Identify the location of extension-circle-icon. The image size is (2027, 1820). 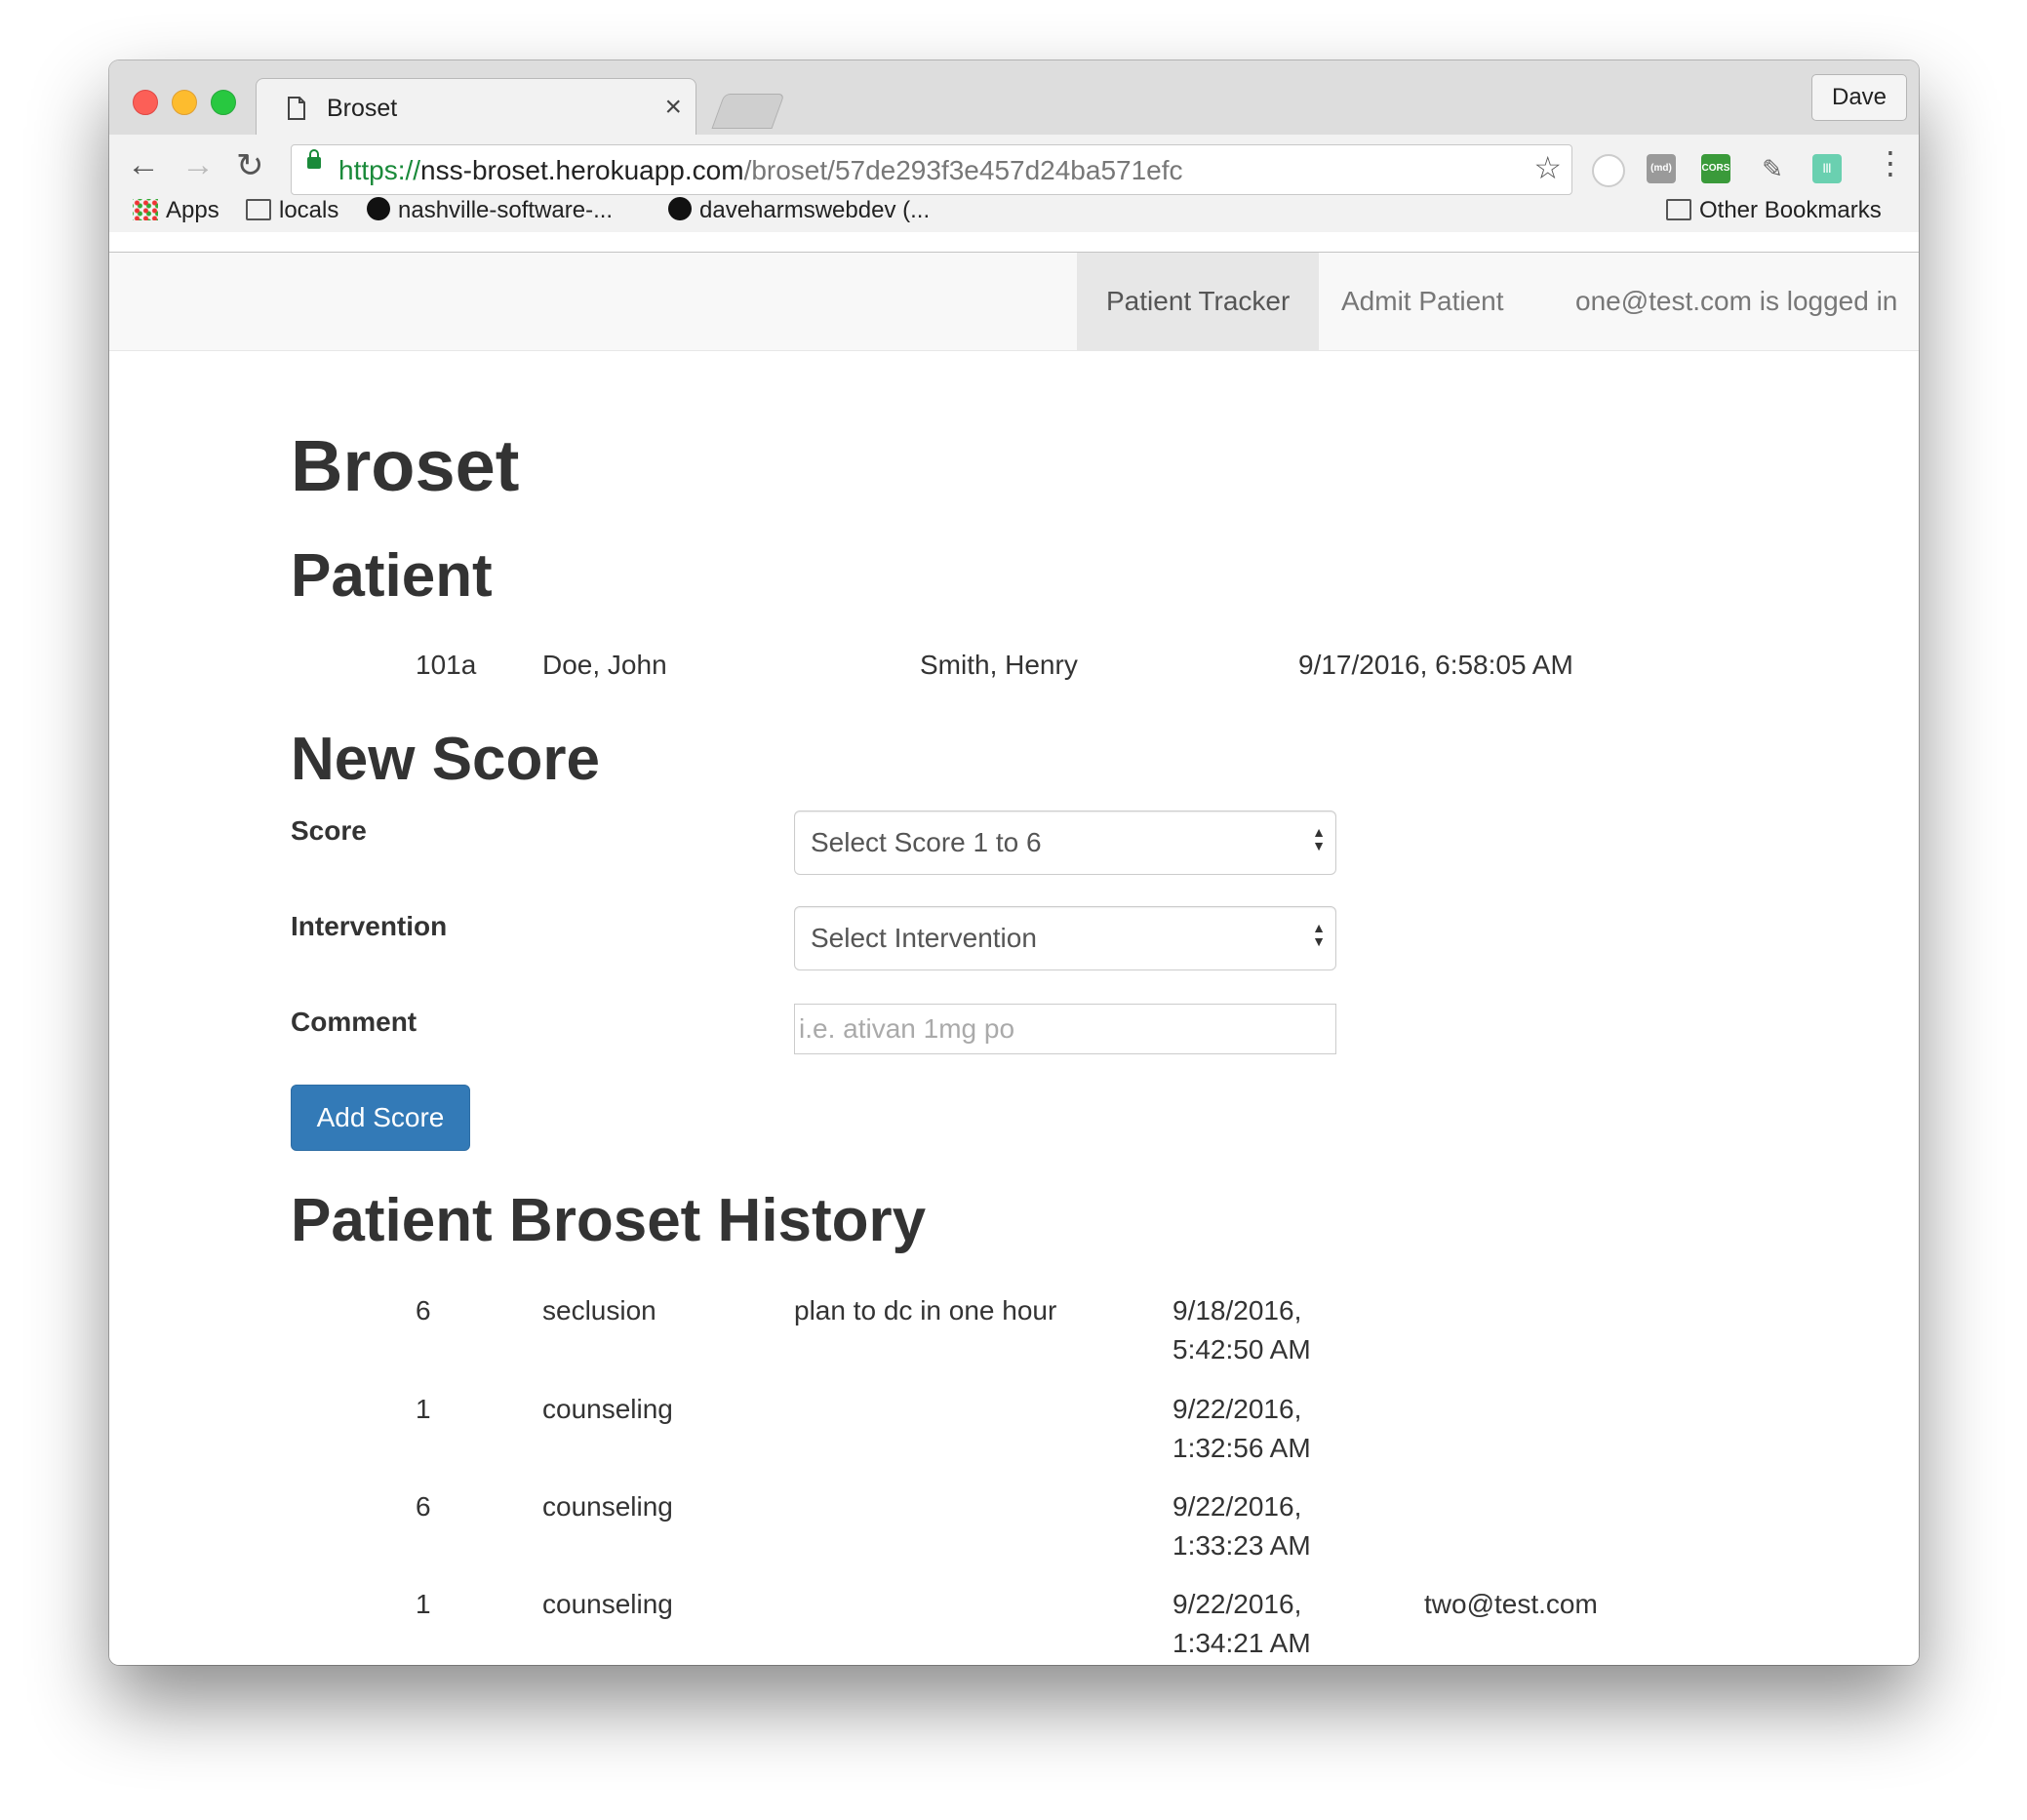
(1608, 170).